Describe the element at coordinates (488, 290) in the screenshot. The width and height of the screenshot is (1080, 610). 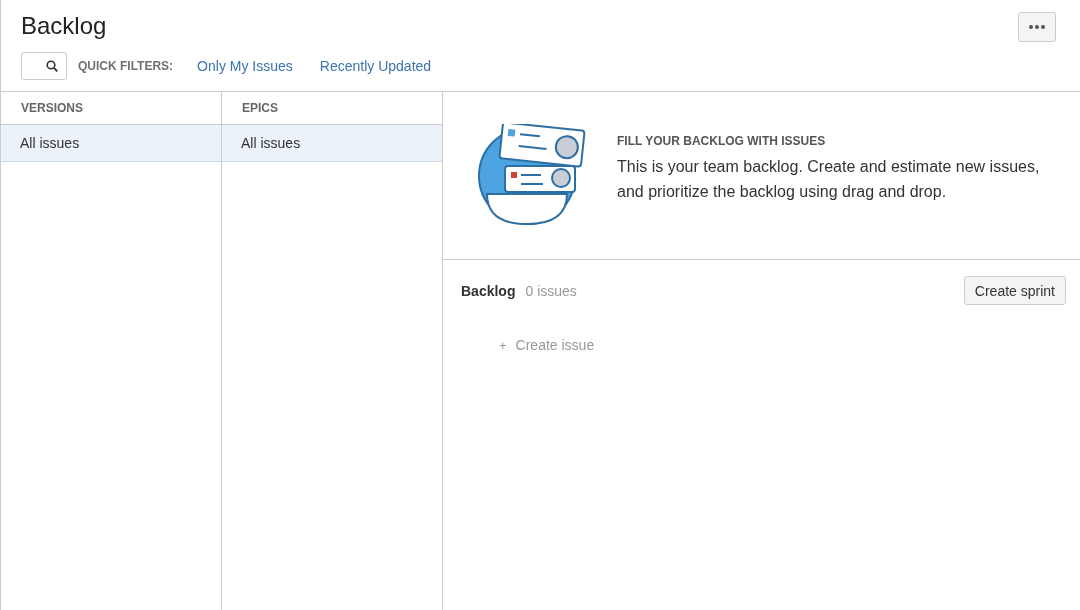
I see `backlog-title: Backlog` at that location.